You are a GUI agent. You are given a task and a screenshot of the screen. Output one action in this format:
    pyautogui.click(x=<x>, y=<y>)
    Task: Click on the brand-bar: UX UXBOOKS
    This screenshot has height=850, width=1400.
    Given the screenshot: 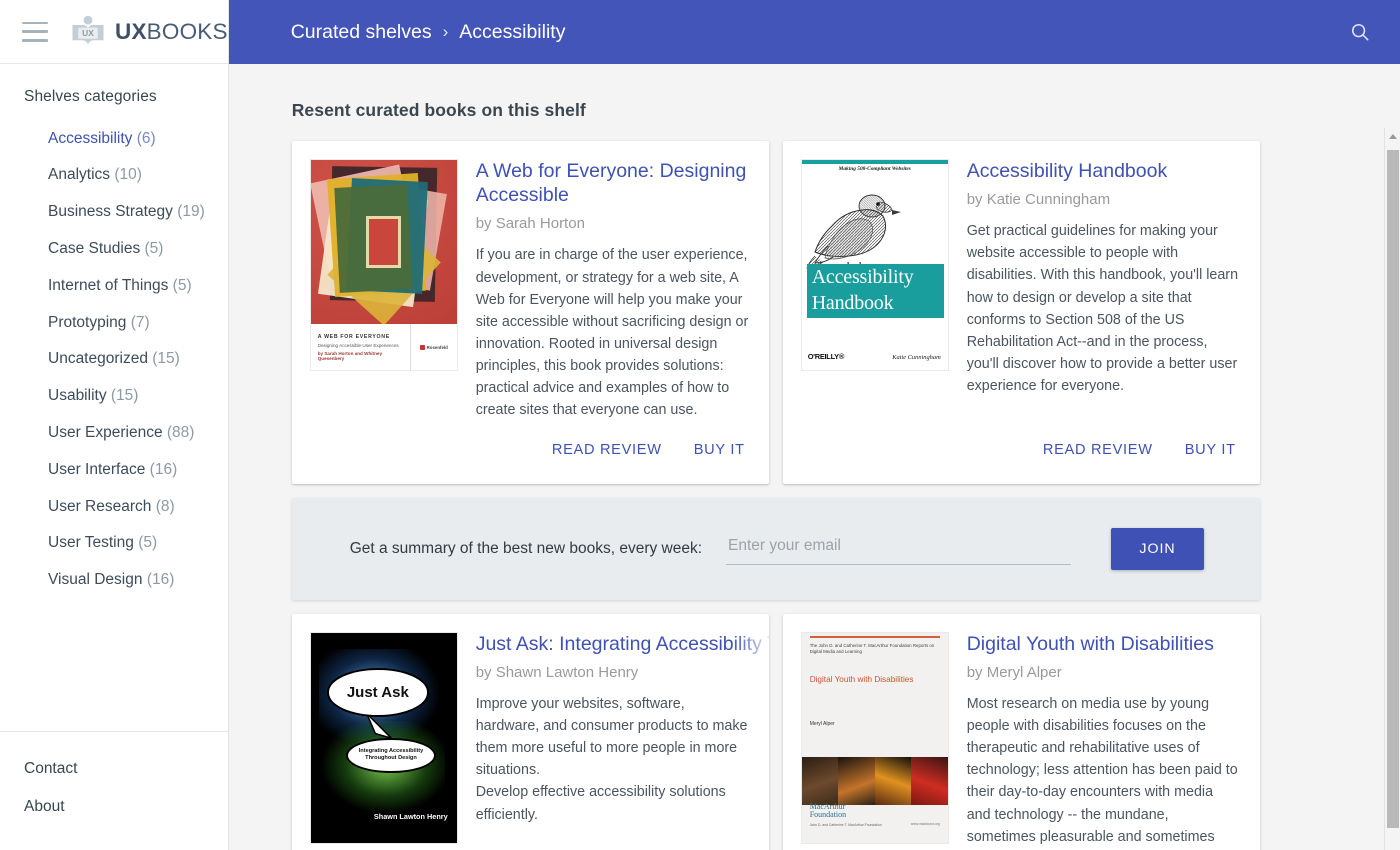 What is the action you would take?
    pyautogui.click(x=114, y=32)
    